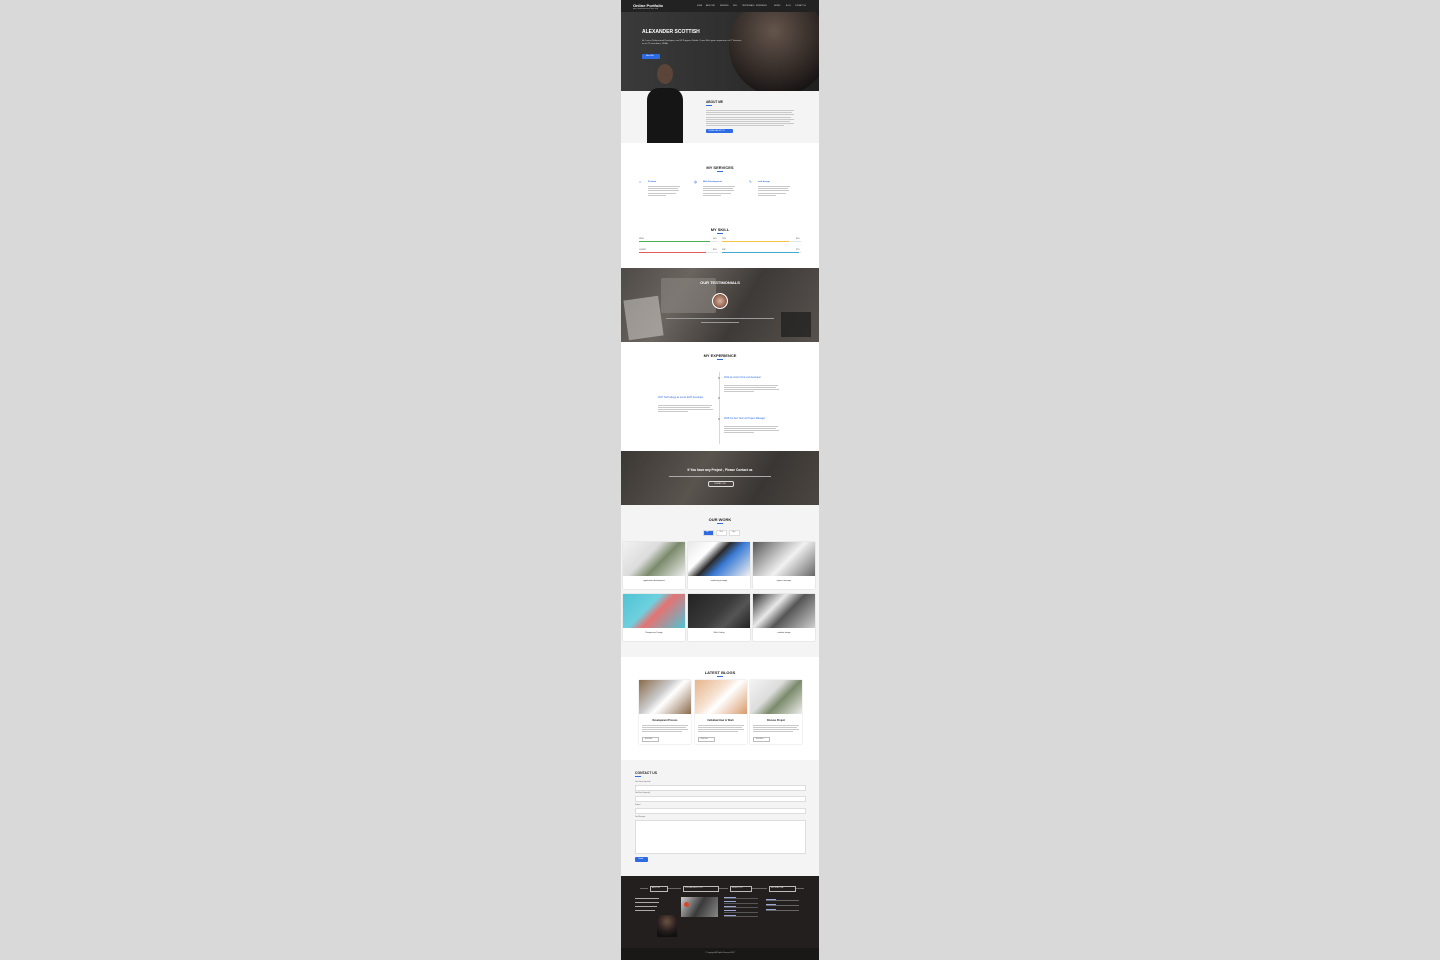 The height and width of the screenshot is (960, 1440). Describe the element at coordinates (699, 6) in the screenshot. I see `nav-item-home: HOME` at that location.